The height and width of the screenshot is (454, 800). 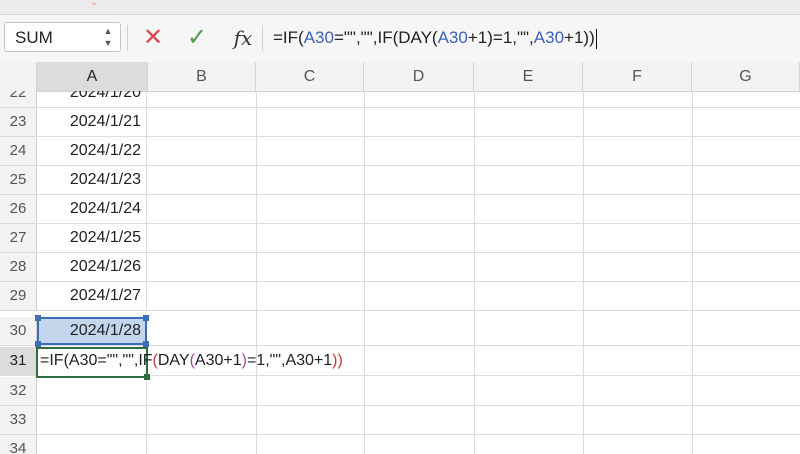 What do you see at coordinates (92, 180) in the screenshot?
I see `cell-a: 2024/1/23` at bounding box center [92, 180].